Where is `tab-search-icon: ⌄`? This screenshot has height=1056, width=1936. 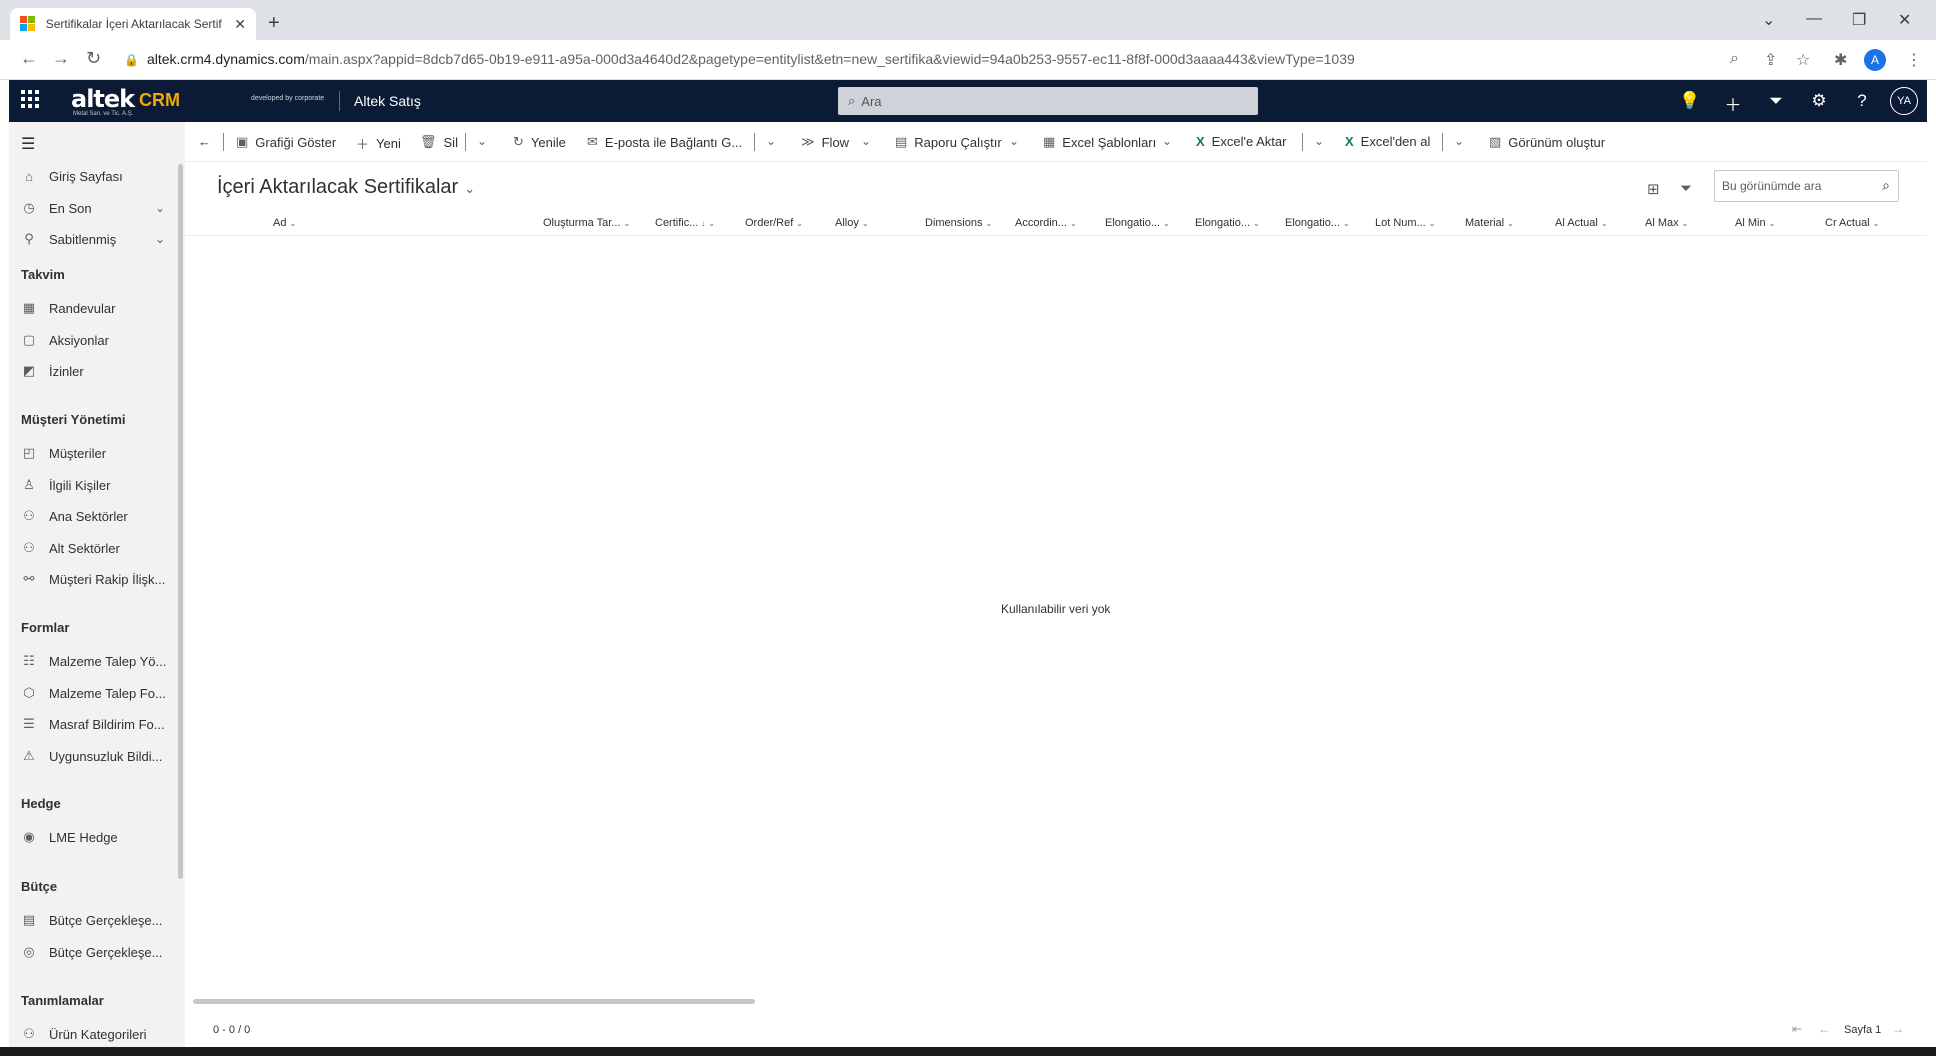
tab-search-icon: ⌄ is located at coordinates (1768, 20).